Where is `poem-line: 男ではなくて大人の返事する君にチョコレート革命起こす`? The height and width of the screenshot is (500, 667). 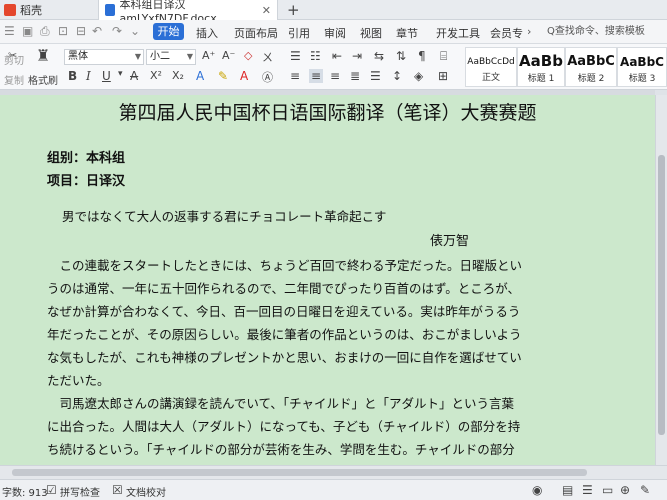
poem-line: 男ではなくて大人の返事する君にチョコレート革命起こす is located at coordinates (224, 216).